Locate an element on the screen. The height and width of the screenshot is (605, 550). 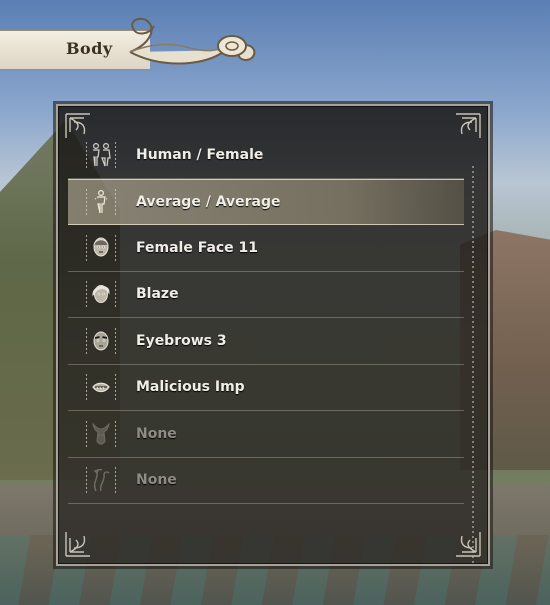
list-item-horns: None is located at coordinates (266, 434).